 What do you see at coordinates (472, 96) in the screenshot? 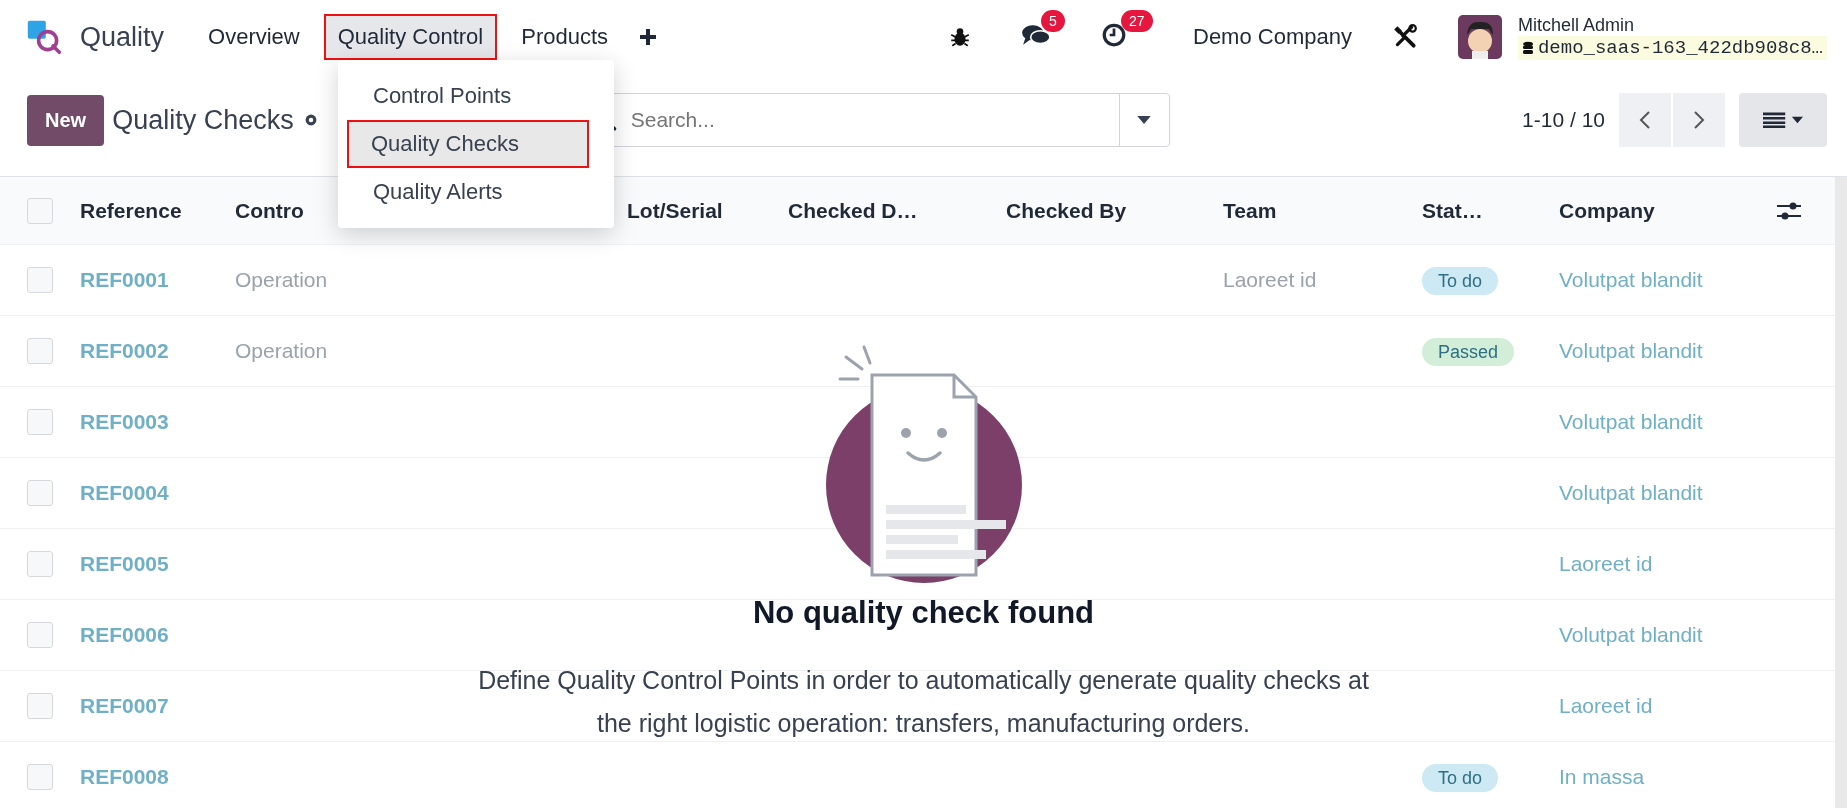
I see `dropdown-item: Control Points` at bounding box center [472, 96].